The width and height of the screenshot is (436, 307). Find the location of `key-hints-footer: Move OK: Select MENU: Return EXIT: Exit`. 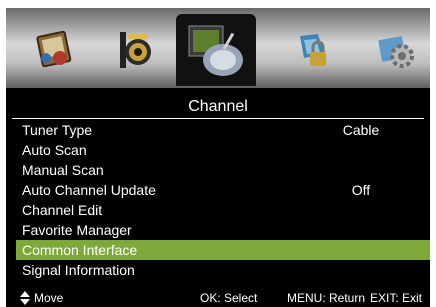

key-hints-footer: Move OK: Select MENU: Return EXIT: Exit is located at coordinates (218, 298).